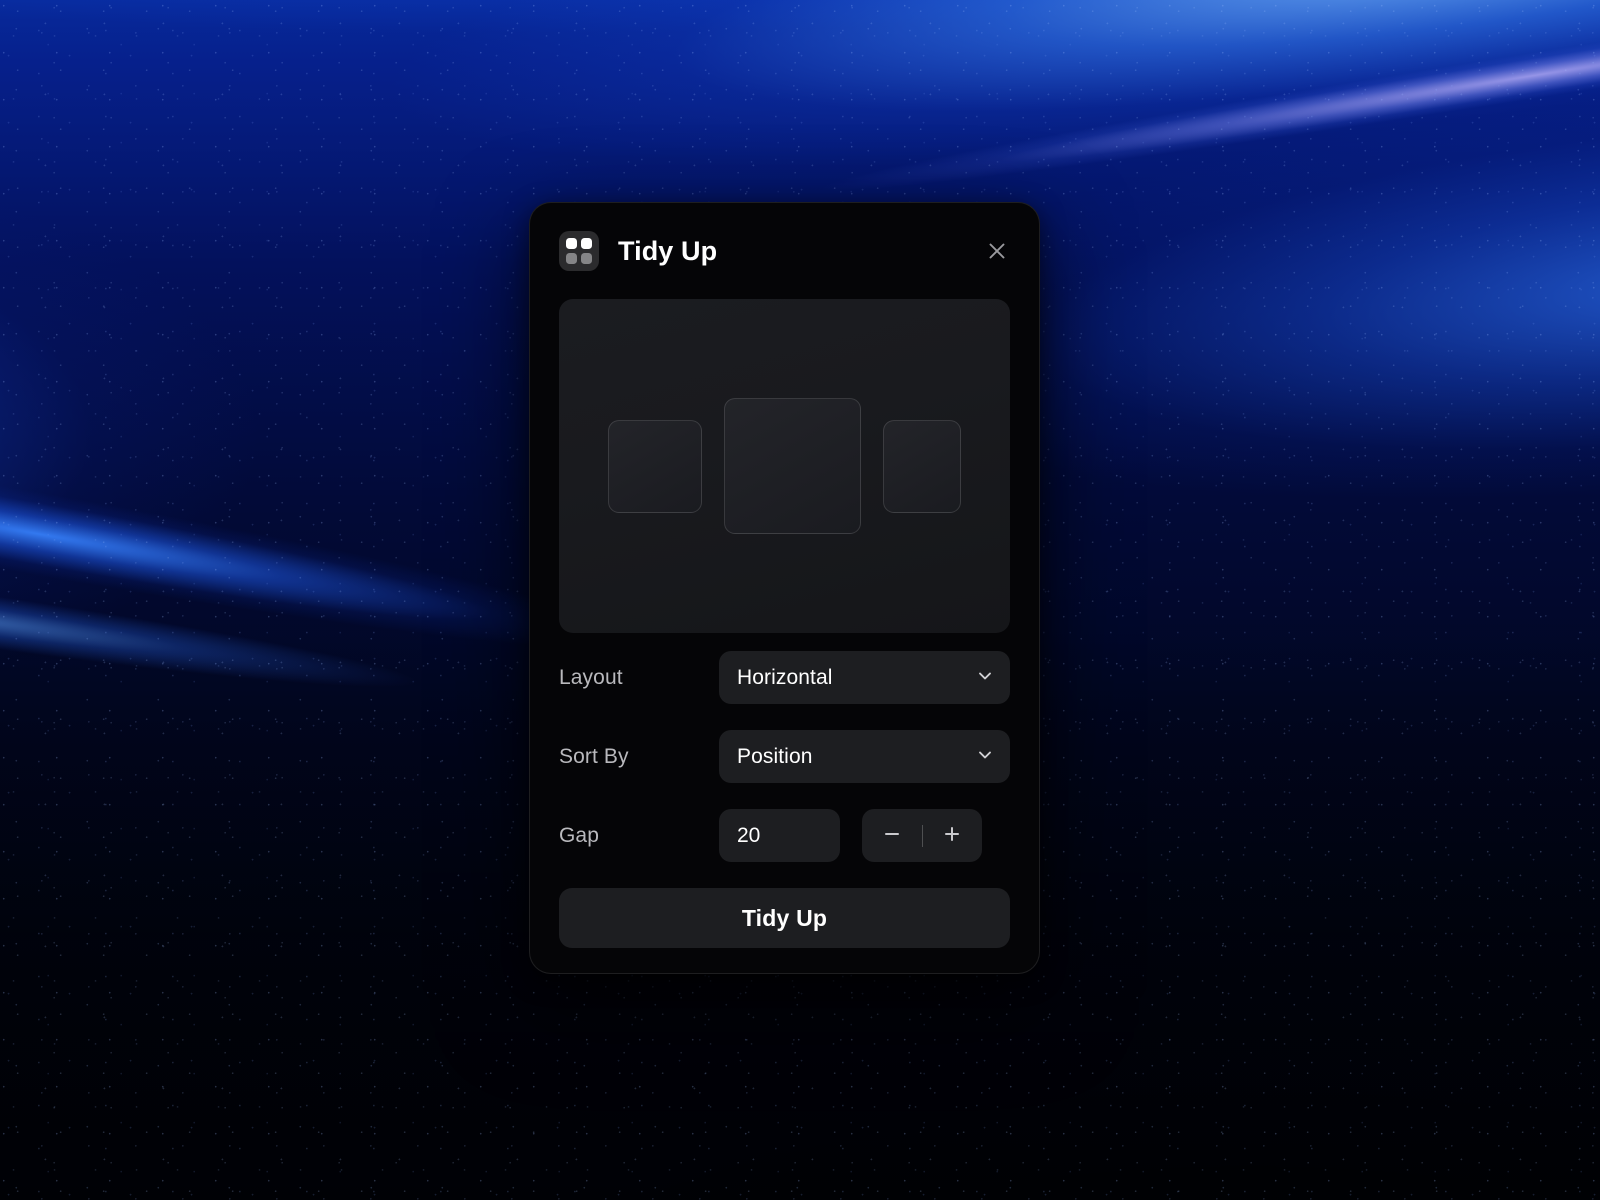 This screenshot has width=1600, height=1200. I want to click on gap-stepper, so click(922, 835).